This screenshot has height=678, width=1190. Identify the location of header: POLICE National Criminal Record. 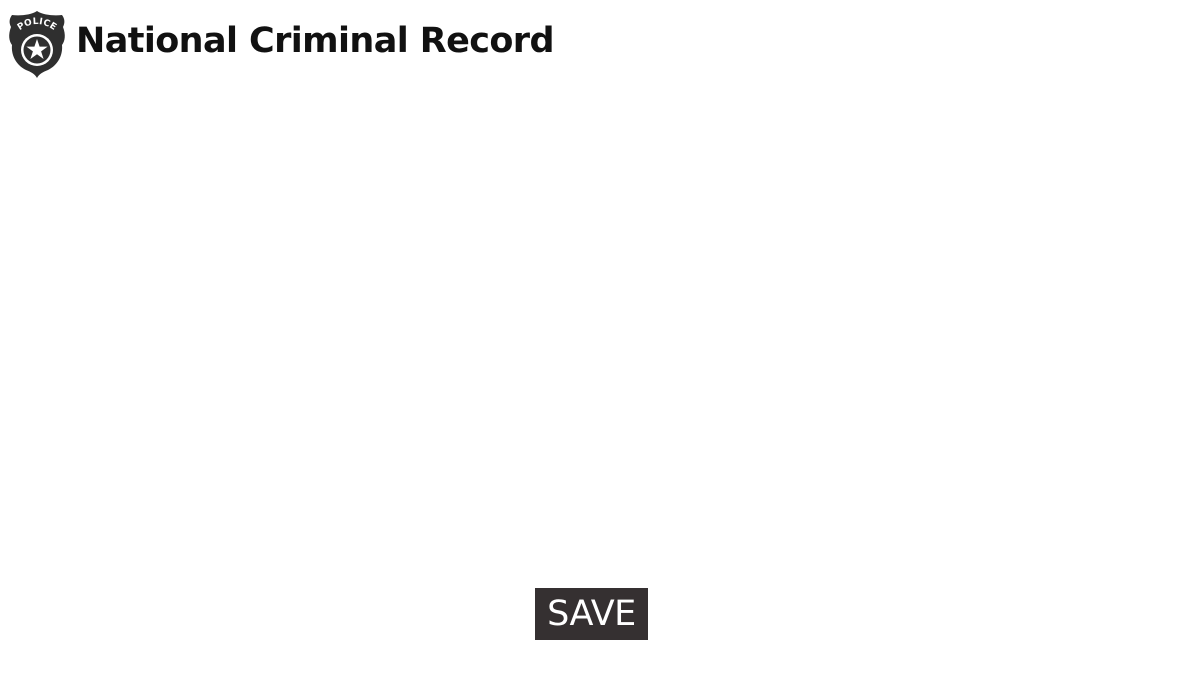
(280, 44).